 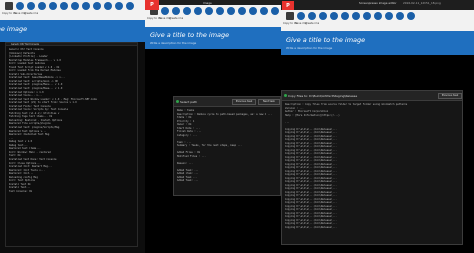 I want to click on left-title-panel: Give a title to the image, so click(x=72, y=31).